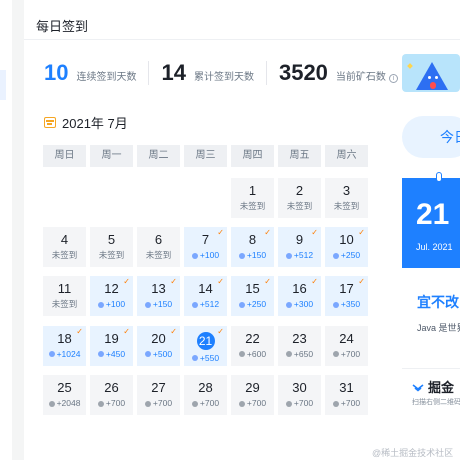  I want to click on weekday-label: 周日, so click(64, 156).